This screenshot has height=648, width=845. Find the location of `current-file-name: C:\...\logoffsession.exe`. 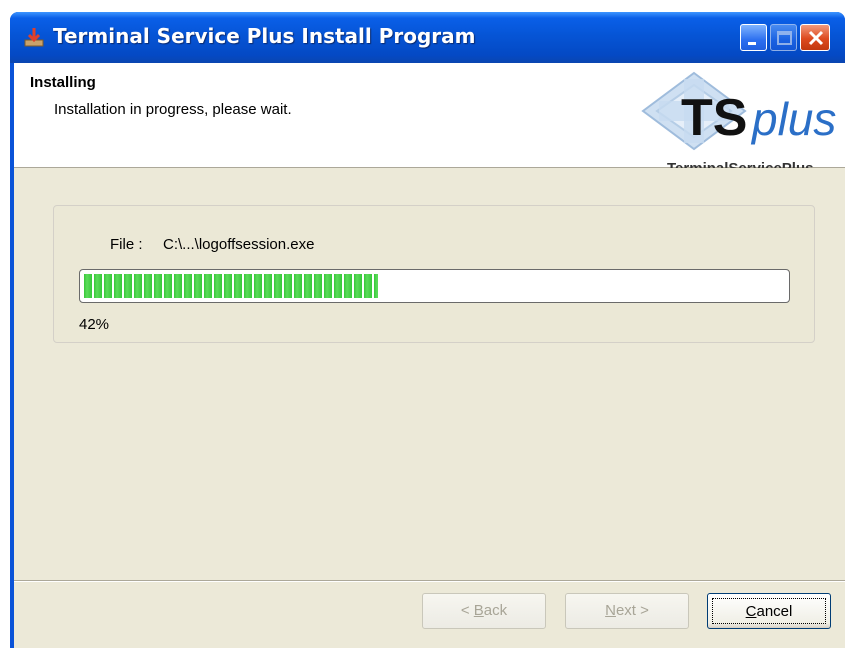

current-file-name: C:\...\logoffsession.exe is located at coordinates (239, 244).